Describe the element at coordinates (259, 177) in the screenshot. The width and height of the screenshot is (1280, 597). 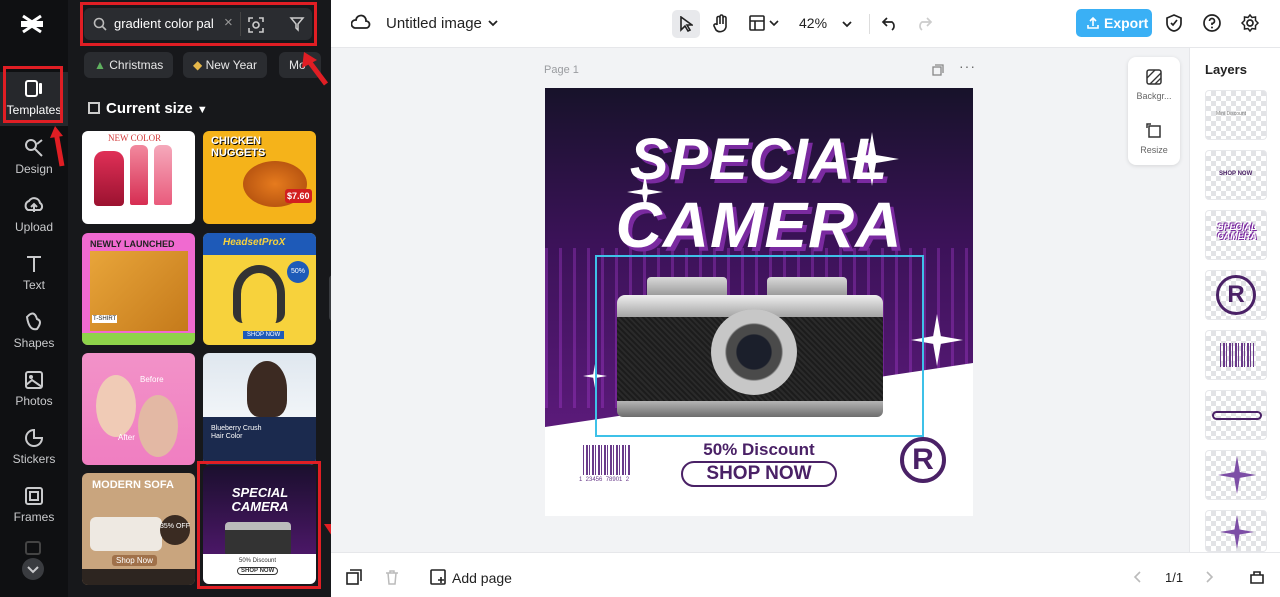
I see `template-card-chicken: CHICKEN NUGGETS $7.60` at that location.